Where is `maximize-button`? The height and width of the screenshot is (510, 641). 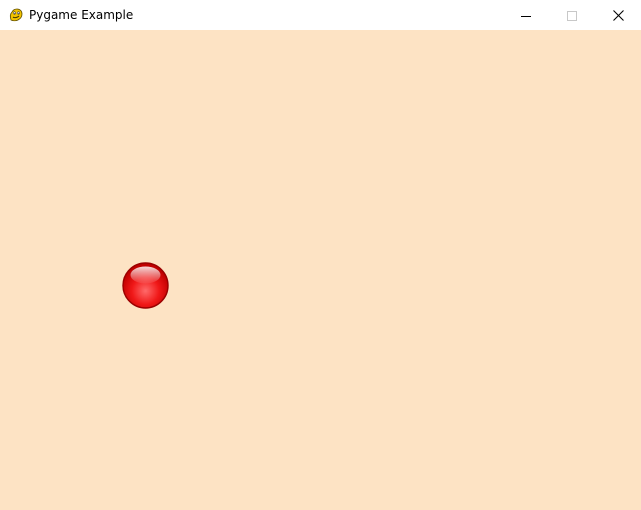
maximize-button is located at coordinates (572, 15).